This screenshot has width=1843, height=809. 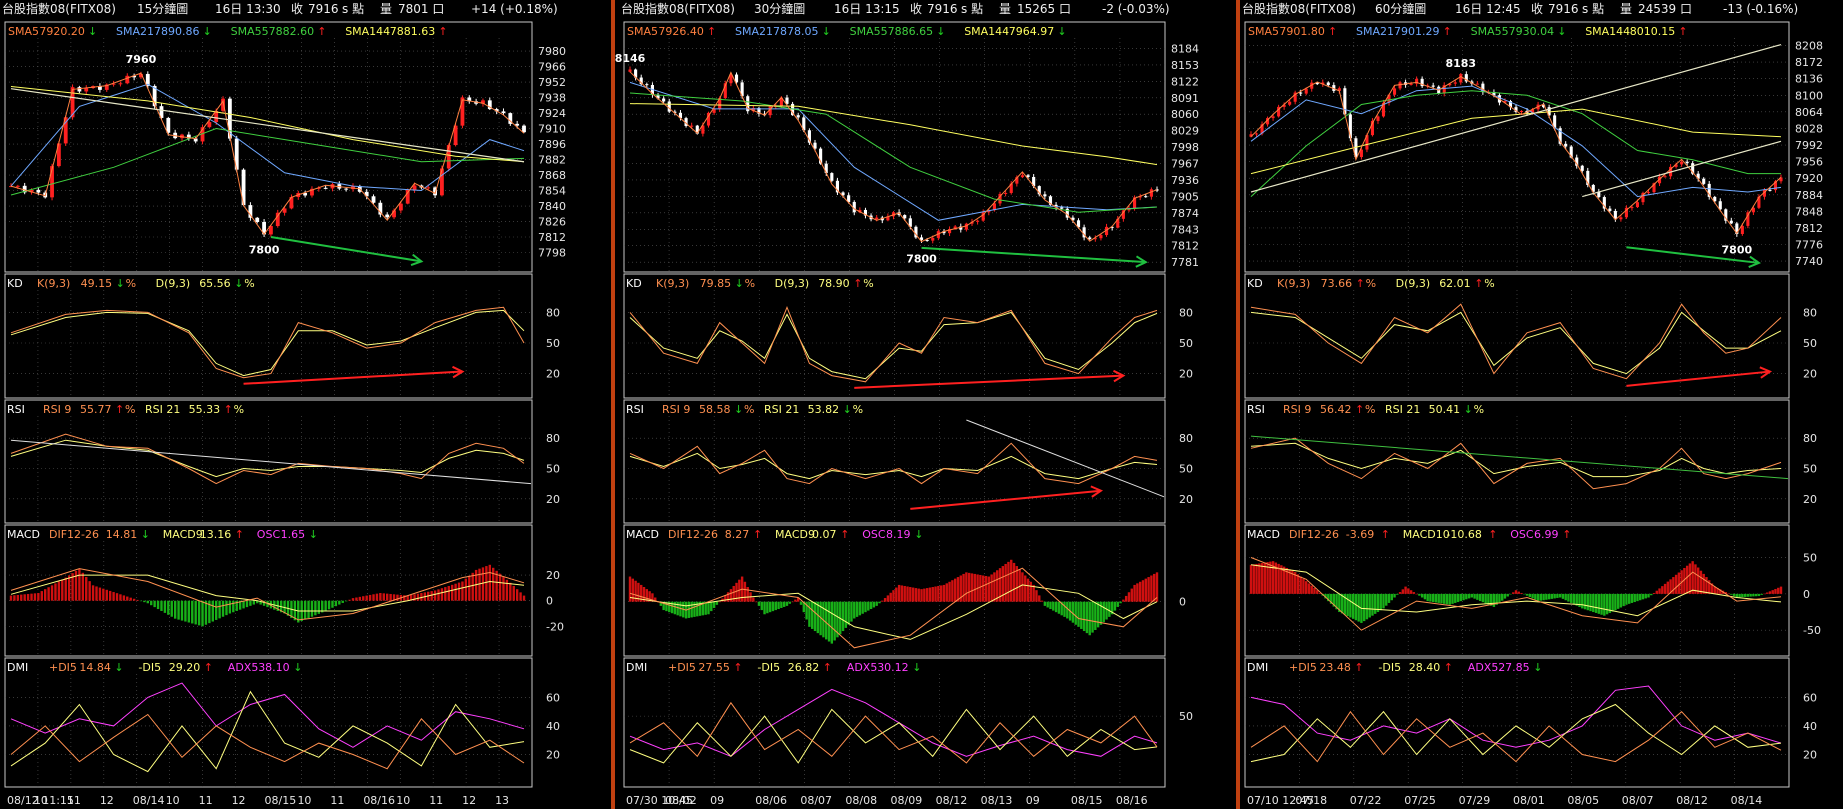 I want to click on dmi-panel-label: DMI, so click(x=636, y=667).